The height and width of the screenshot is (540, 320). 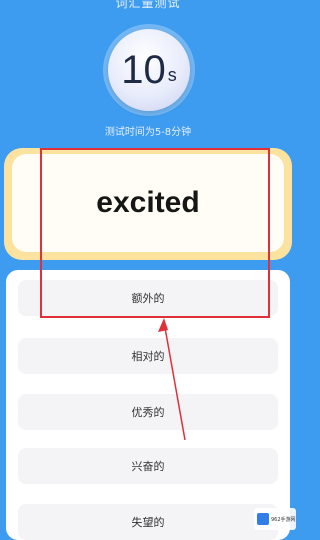 I want to click on watermark-logo-icon, so click(x=263, y=519).